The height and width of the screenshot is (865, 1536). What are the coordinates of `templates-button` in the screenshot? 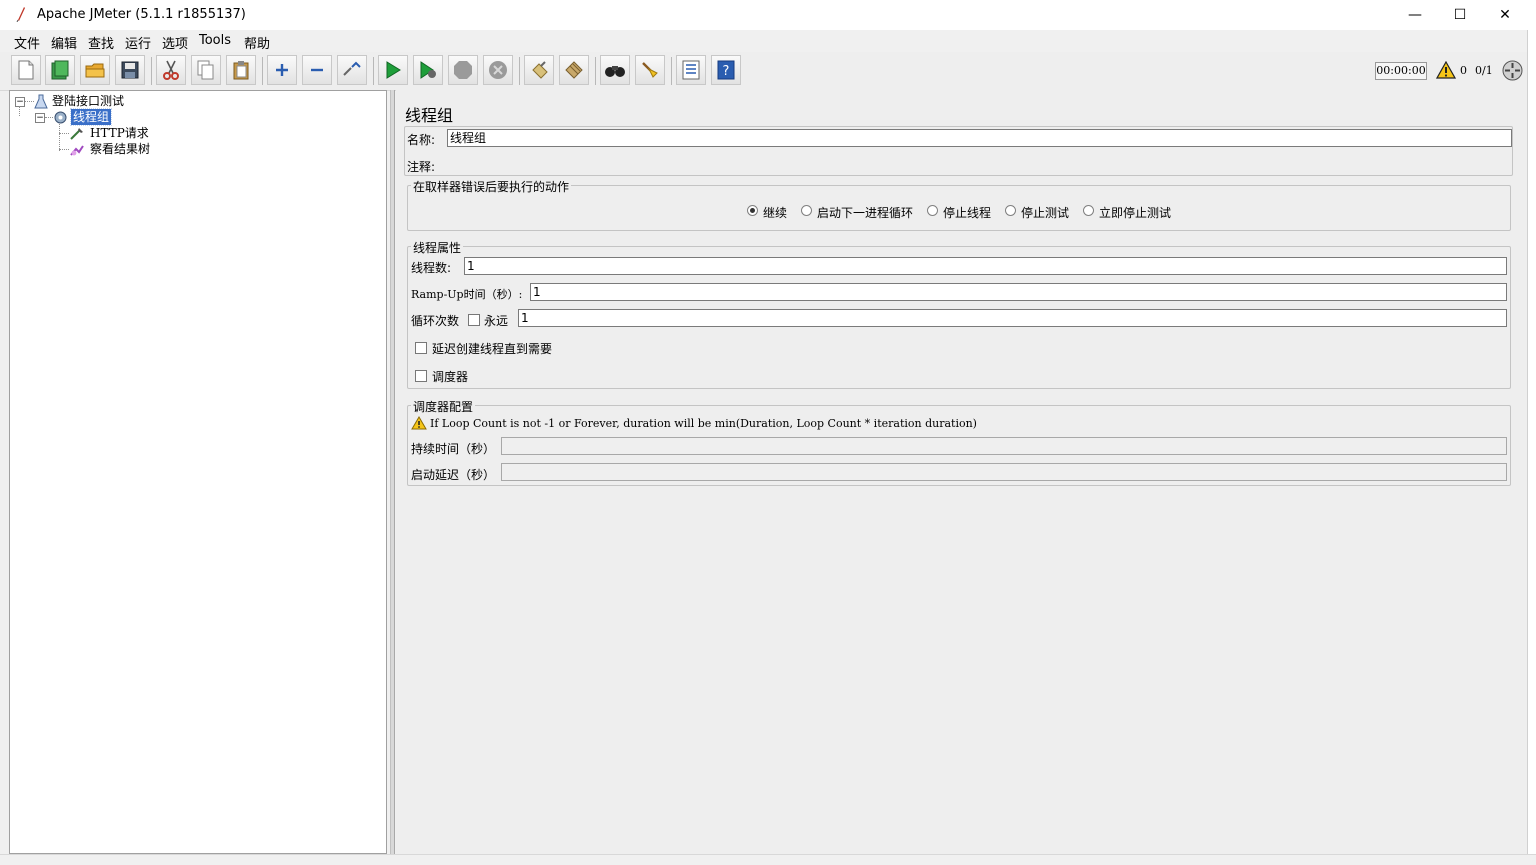 It's located at (60, 70).